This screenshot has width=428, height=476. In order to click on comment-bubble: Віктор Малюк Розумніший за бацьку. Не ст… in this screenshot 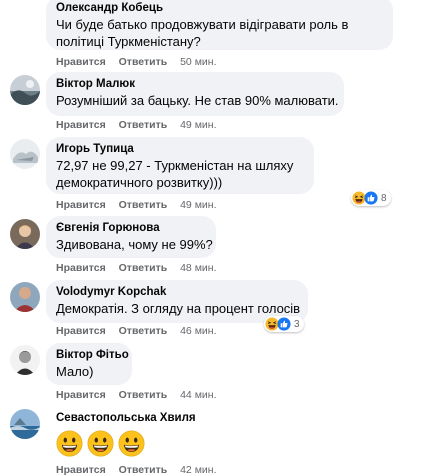, I will do `click(195, 94)`.